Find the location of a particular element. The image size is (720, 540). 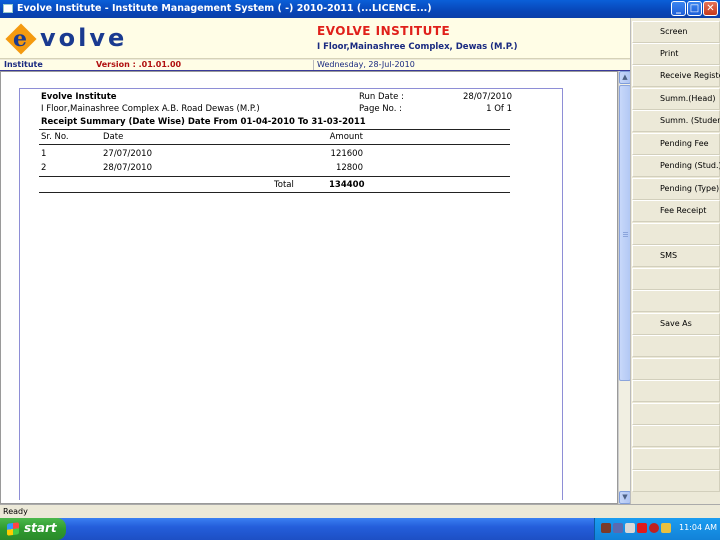

col-header-amount: Amount is located at coordinates (346, 137).